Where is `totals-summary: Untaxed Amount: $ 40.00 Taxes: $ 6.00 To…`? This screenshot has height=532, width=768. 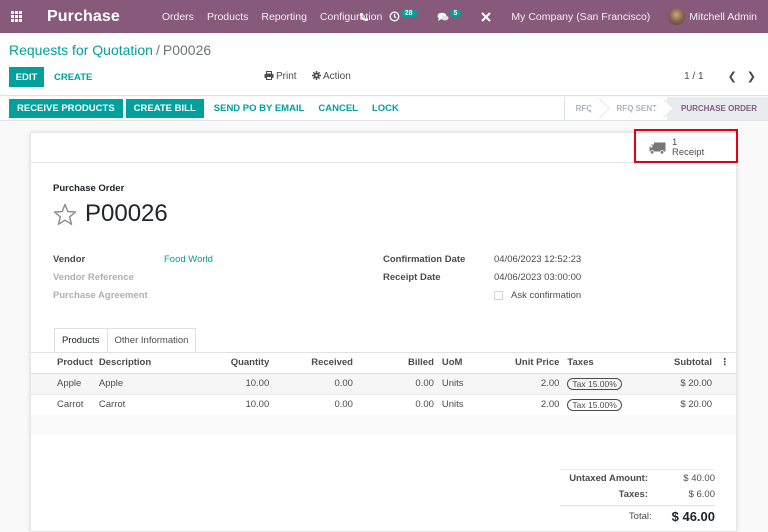 totals-summary: Untaxed Amount: $ 40.00 Taxes: $ 6.00 To… is located at coordinates (637, 498).